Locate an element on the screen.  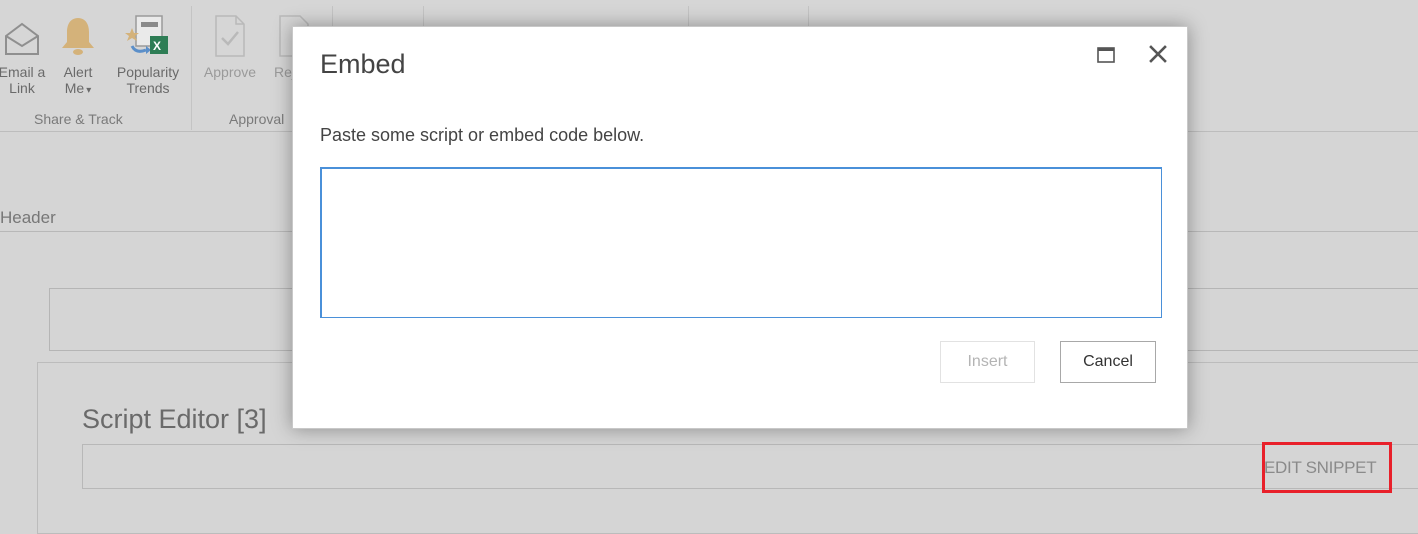
alert-me-label-2: Me is located at coordinates (74, 88).